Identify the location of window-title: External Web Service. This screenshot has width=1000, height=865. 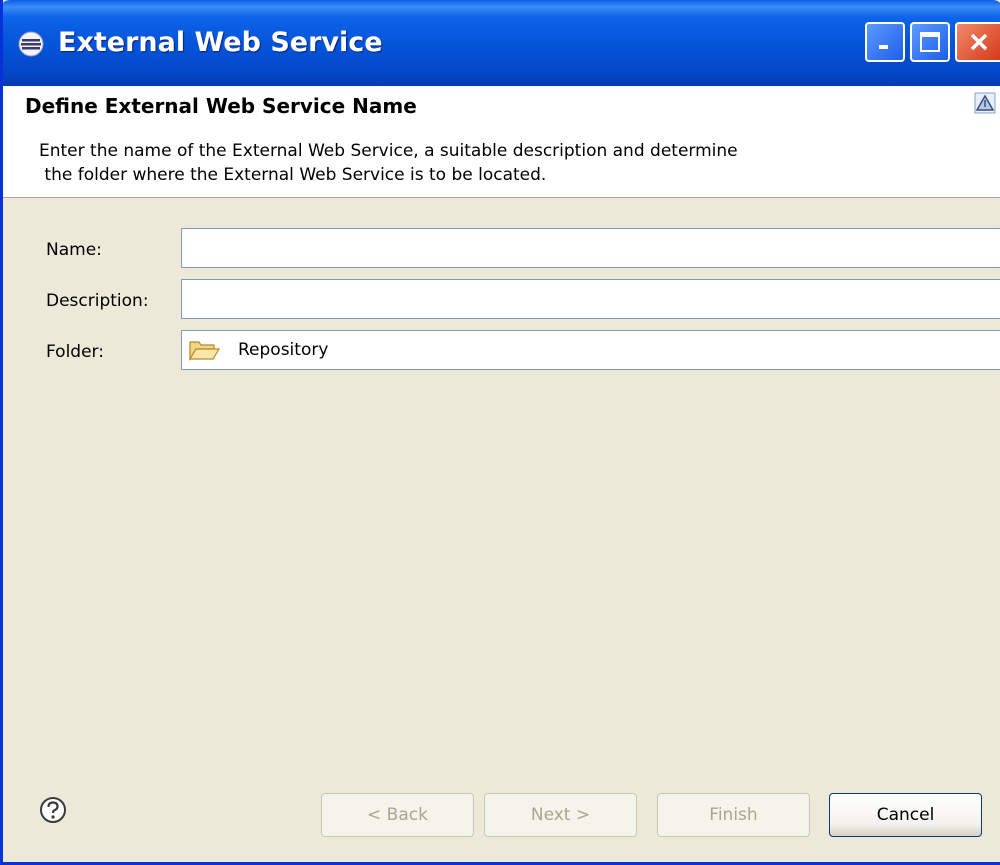
(220, 42).